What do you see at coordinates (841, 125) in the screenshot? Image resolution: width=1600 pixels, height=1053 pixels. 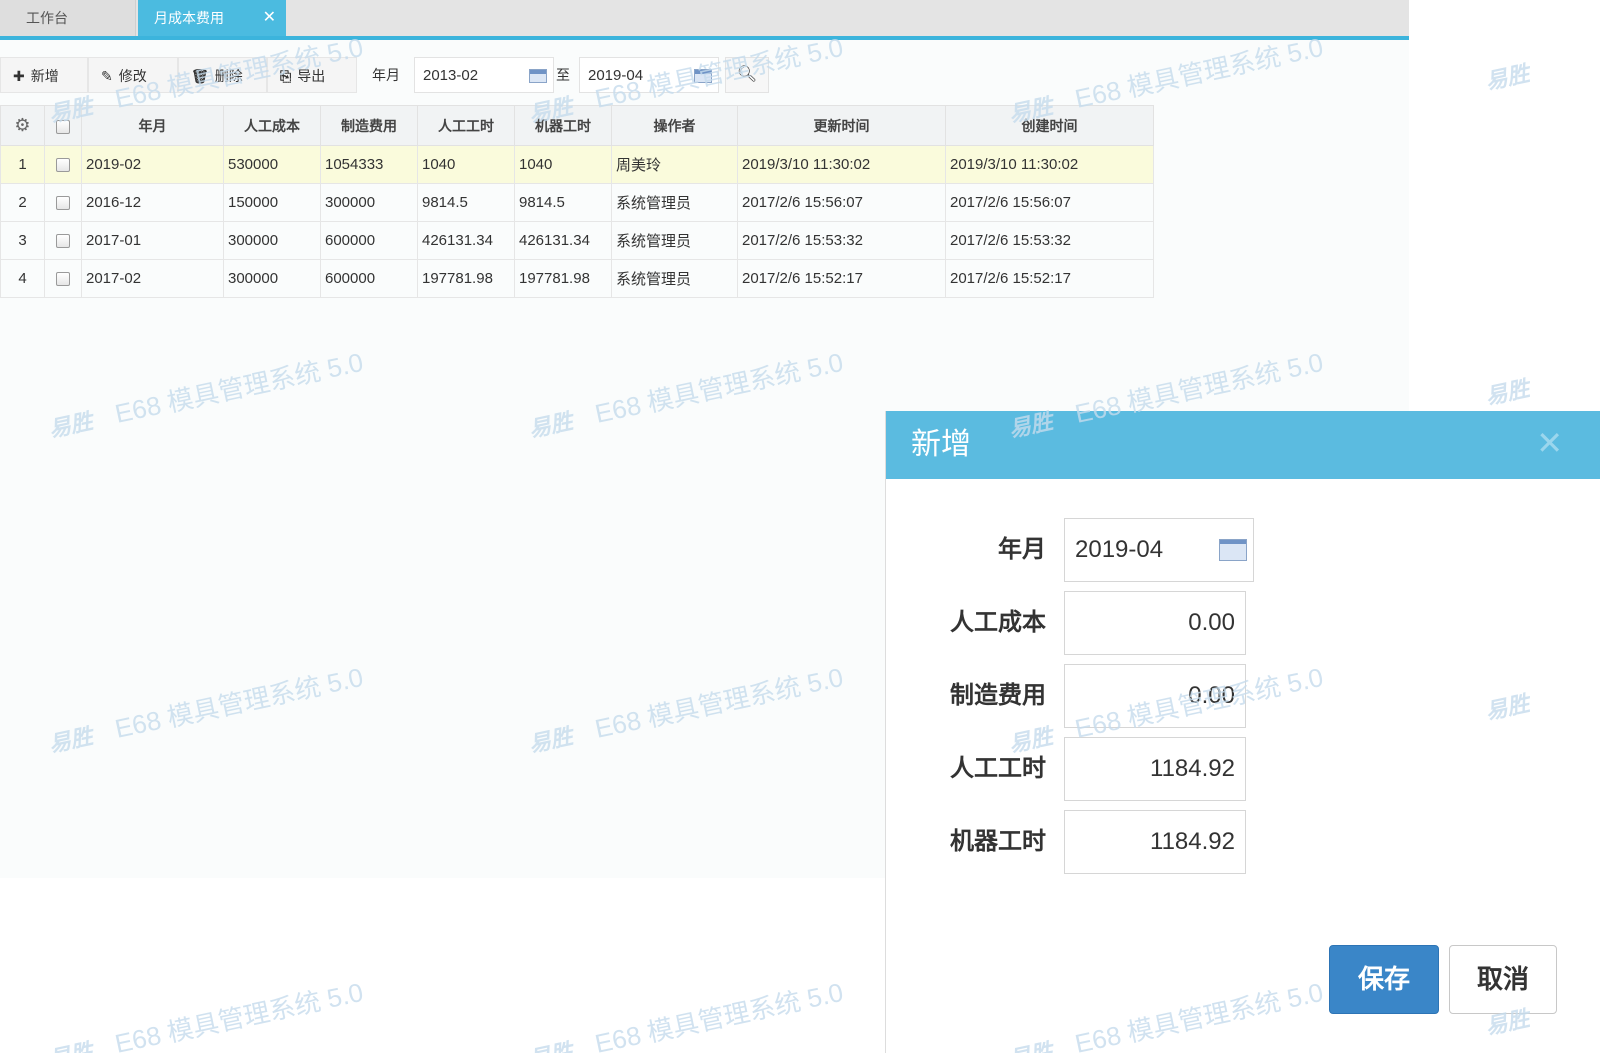 I see `column-header: 更新时间` at bounding box center [841, 125].